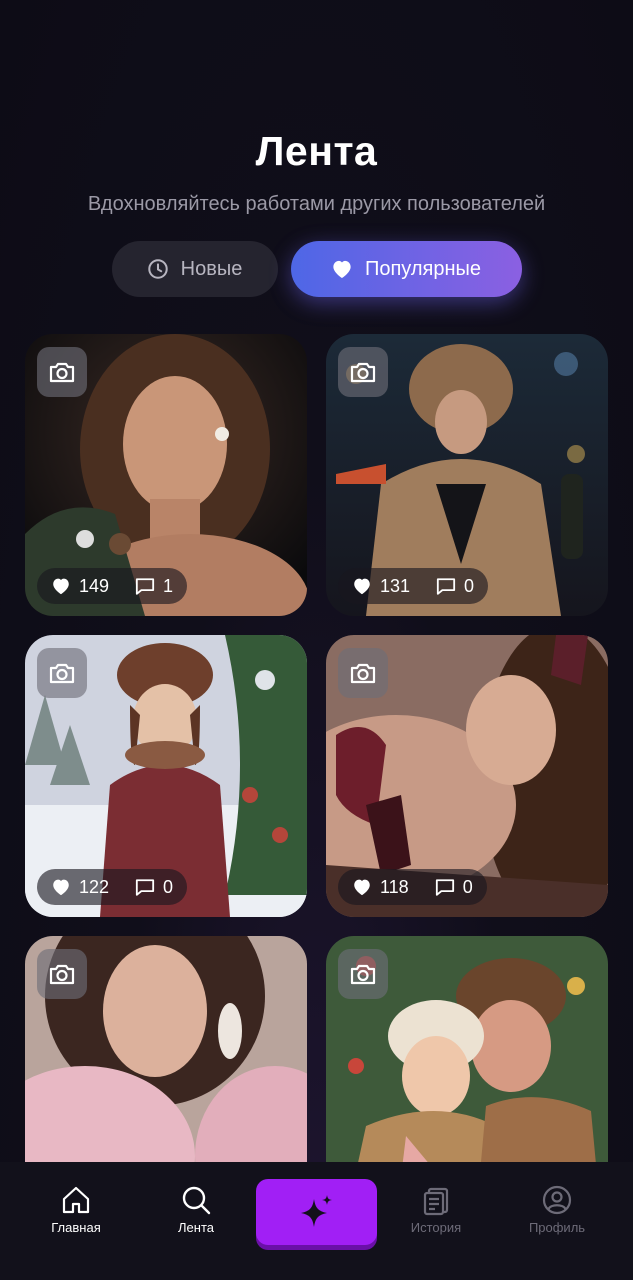  What do you see at coordinates (168, 585) in the screenshot?
I see `comments-count: 1` at bounding box center [168, 585].